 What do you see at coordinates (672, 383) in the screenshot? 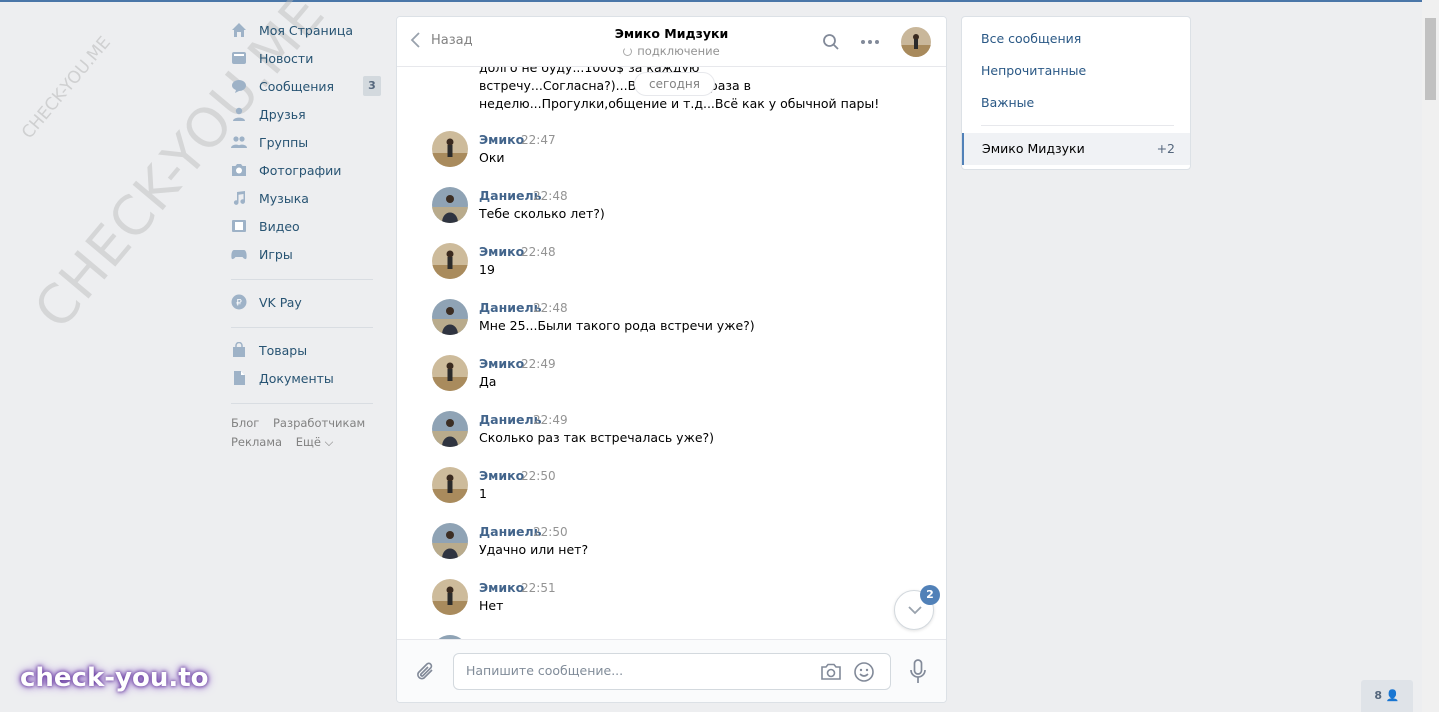
I see `message-item: Эмико 22:49 Да` at bounding box center [672, 383].